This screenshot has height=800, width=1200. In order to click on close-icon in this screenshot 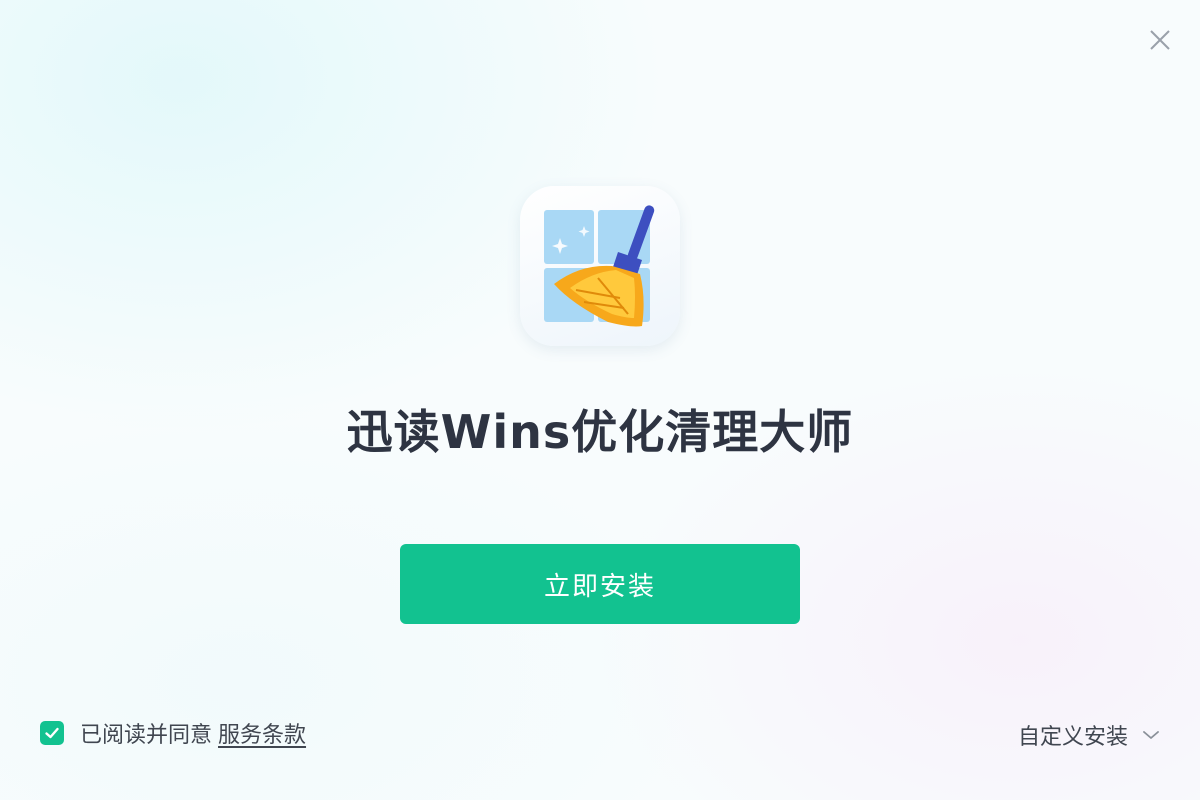, I will do `click(1160, 40)`.